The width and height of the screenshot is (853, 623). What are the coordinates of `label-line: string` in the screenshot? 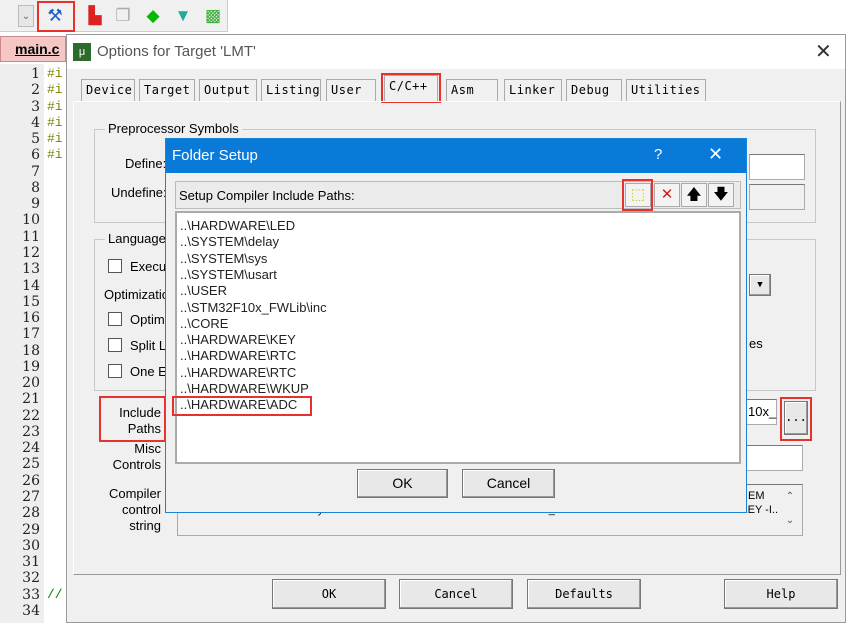 It's located at (145, 525).